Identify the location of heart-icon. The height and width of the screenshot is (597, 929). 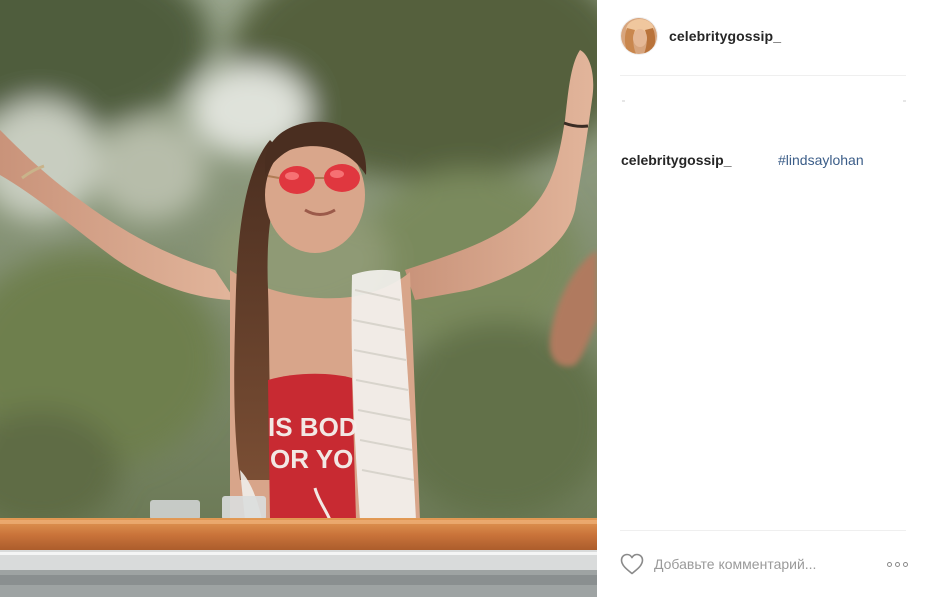
(632, 564).